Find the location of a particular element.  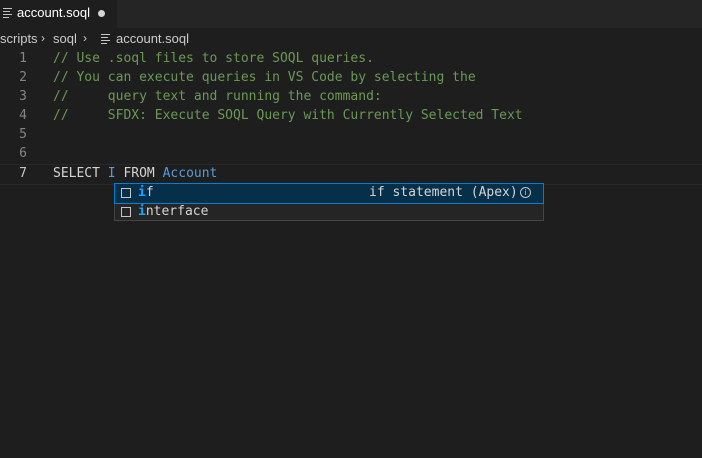

suggestion-item-interface: interface is located at coordinates (329, 212).